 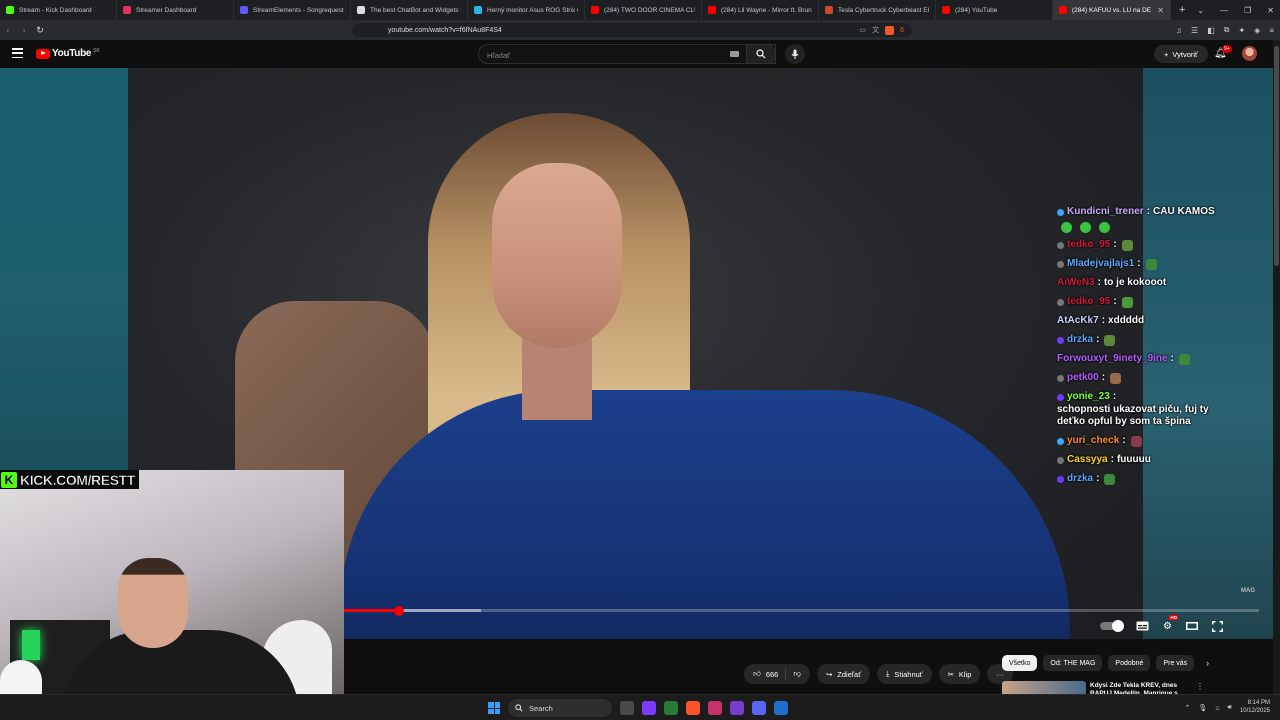 I want to click on new-tab-button: +, so click(x=1182, y=10).